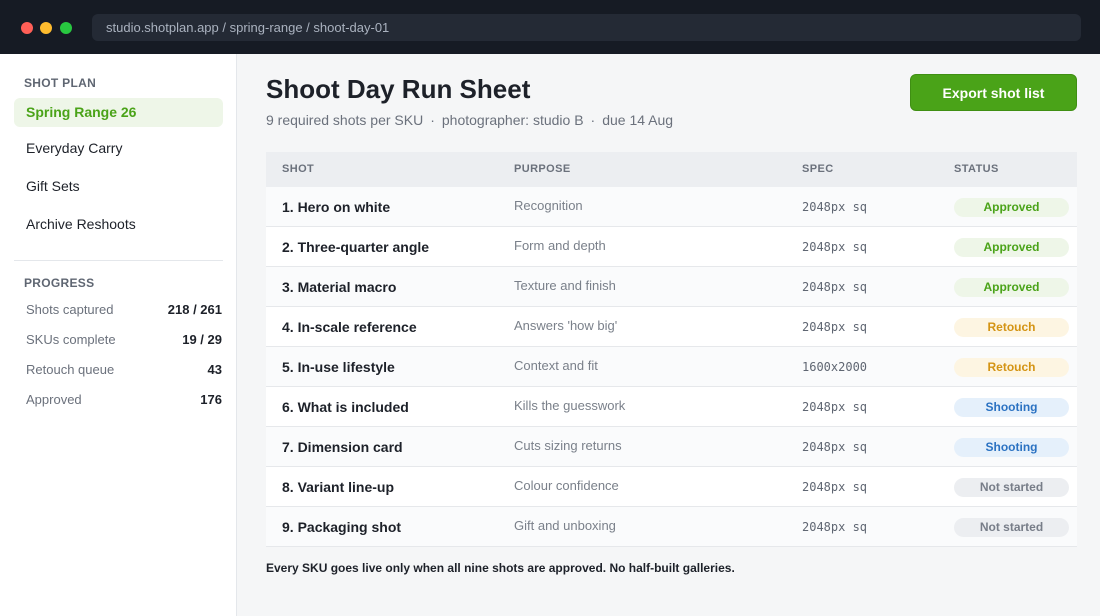 Image resolution: width=1100 pixels, height=616 pixels. What do you see at coordinates (339, 287) in the screenshot?
I see `shot-name: 3. Material macro` at bounding box center [339, 287].